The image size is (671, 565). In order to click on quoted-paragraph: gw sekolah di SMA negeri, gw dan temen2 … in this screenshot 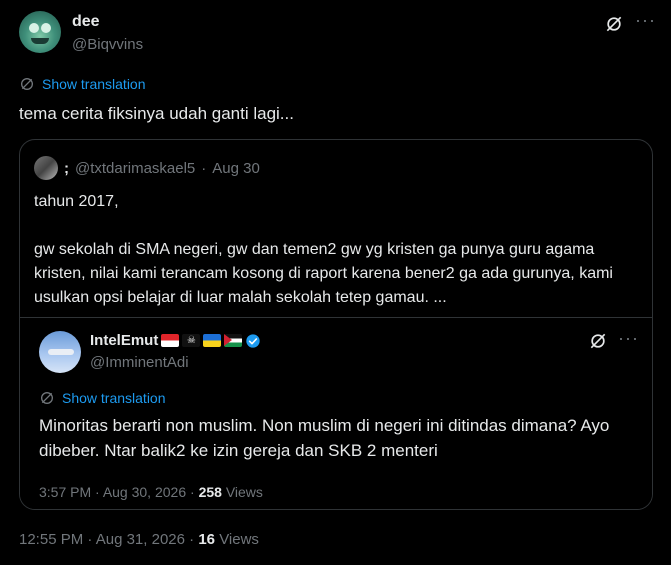, I will do `click(323, 273)`.